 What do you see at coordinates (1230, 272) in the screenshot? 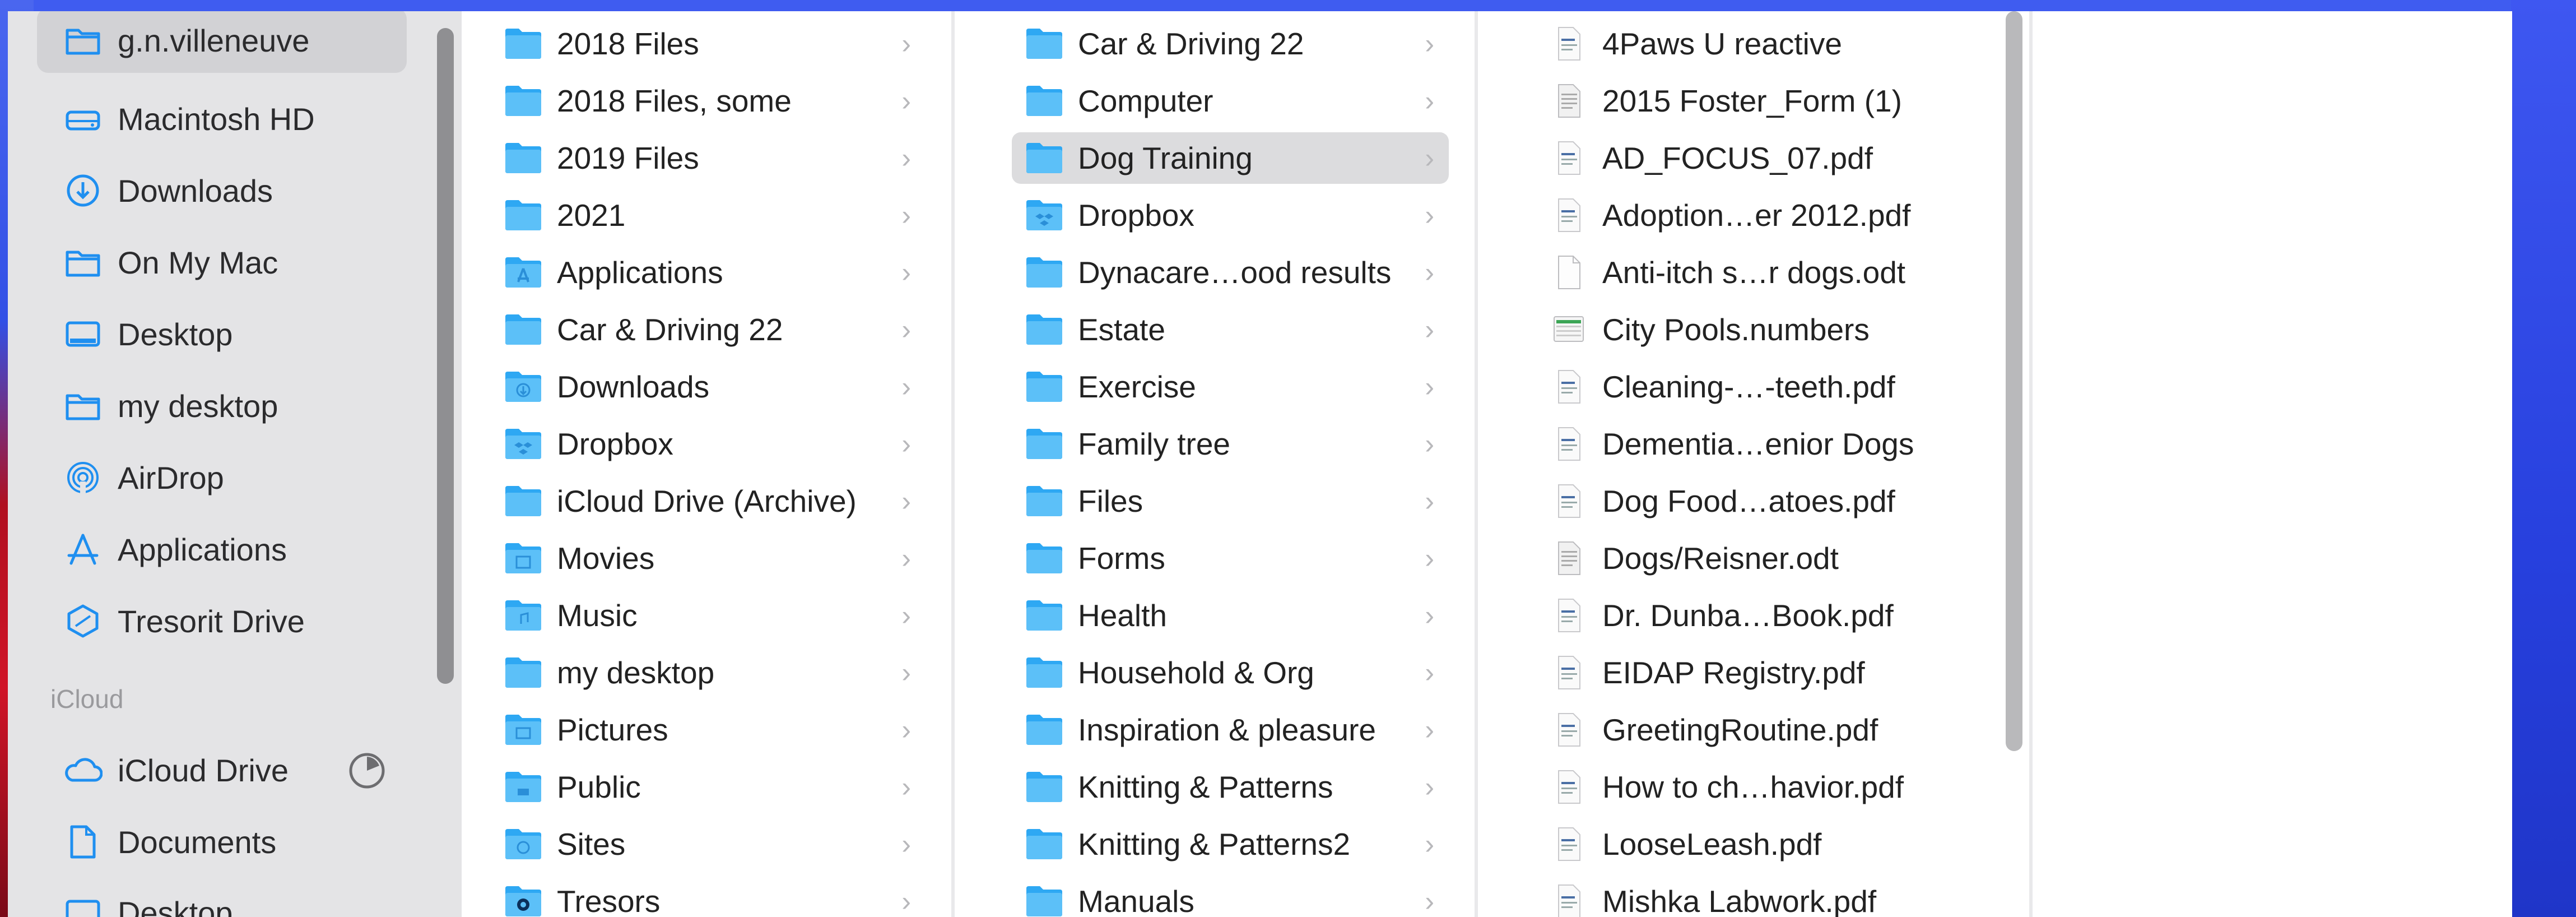
I see `folder-row: Dynacare…ood results ›` at bounding box center [1230, 272].